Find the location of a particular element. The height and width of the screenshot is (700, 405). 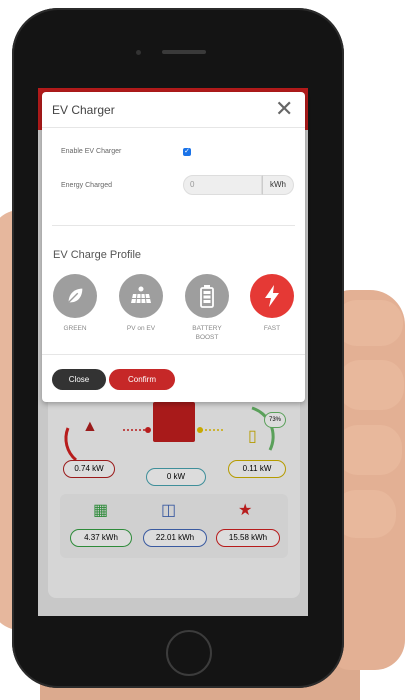

ev-power-pill: 0 kW is located at coordinates (176, 477).